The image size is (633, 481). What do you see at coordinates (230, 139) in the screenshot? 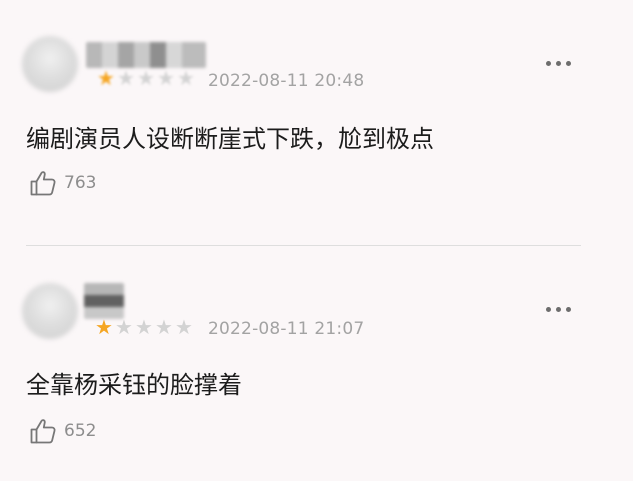
I see `comment-text: 编剧演员人设断断崖式下跌，尬到极点` at bounding box center [230, 139].